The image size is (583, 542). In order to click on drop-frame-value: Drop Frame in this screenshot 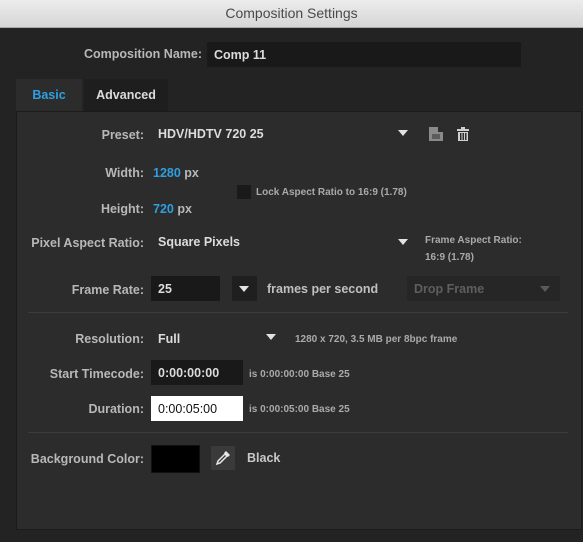, I will do `click(449, 288)`.